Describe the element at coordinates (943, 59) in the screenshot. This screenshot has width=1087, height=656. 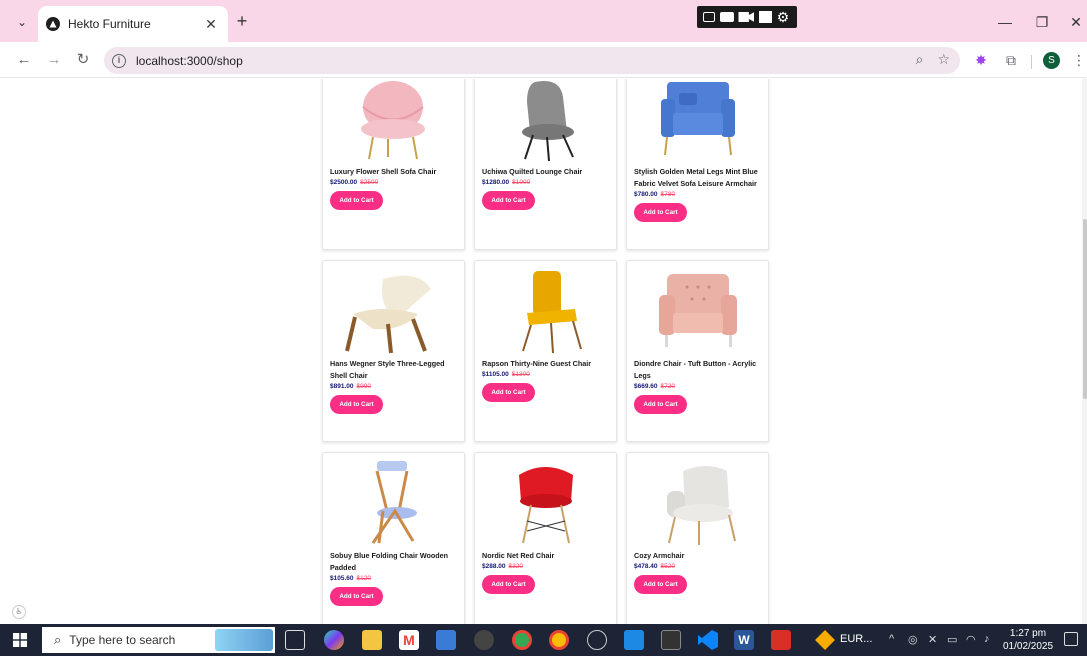
I see `bookmark-star-icon: ☆` at that location.